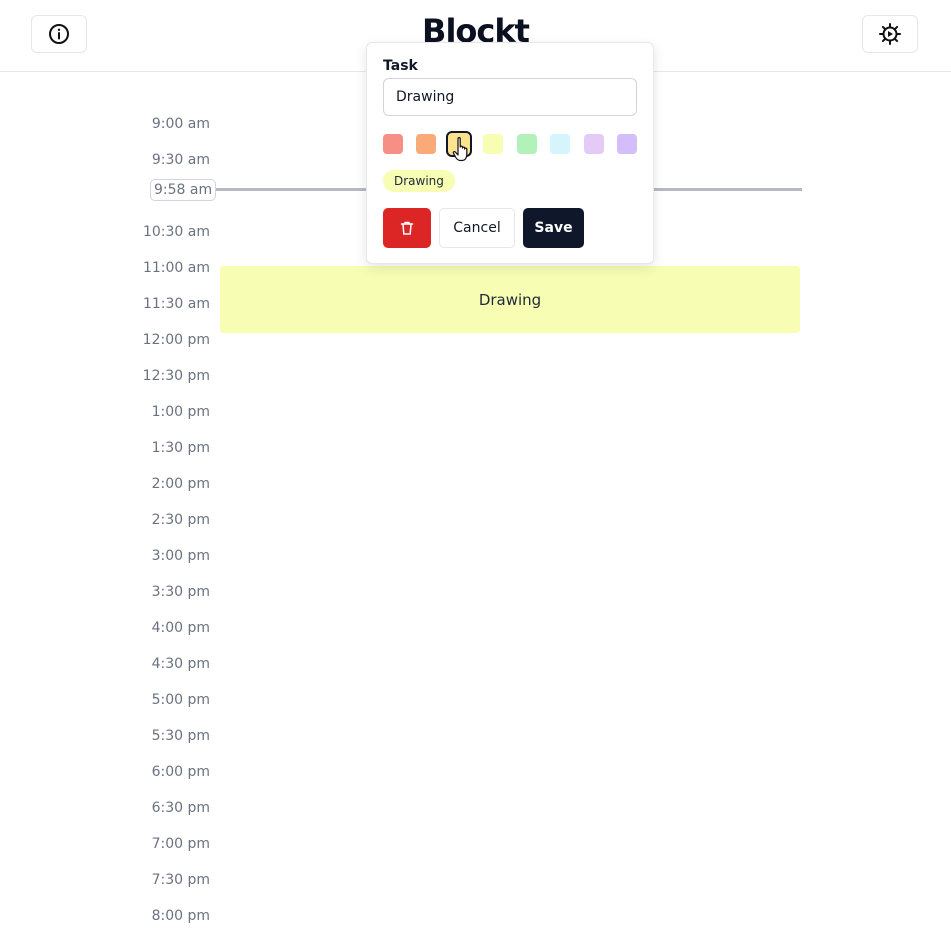 The image size is (951, 949). I want to click on time-label: 10:30 am, so click(176, 232).